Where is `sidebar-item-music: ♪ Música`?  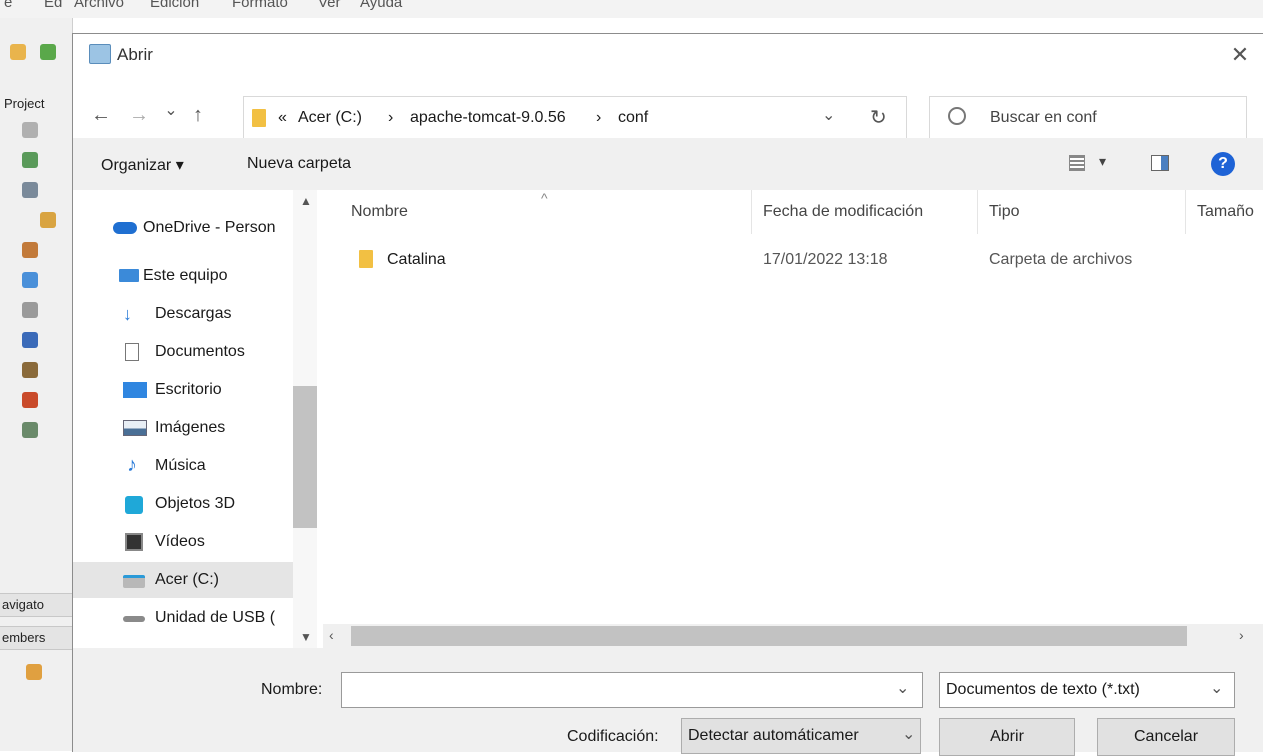
sidebar-item-music: ♪ Música is located at coordinates (183, 466).